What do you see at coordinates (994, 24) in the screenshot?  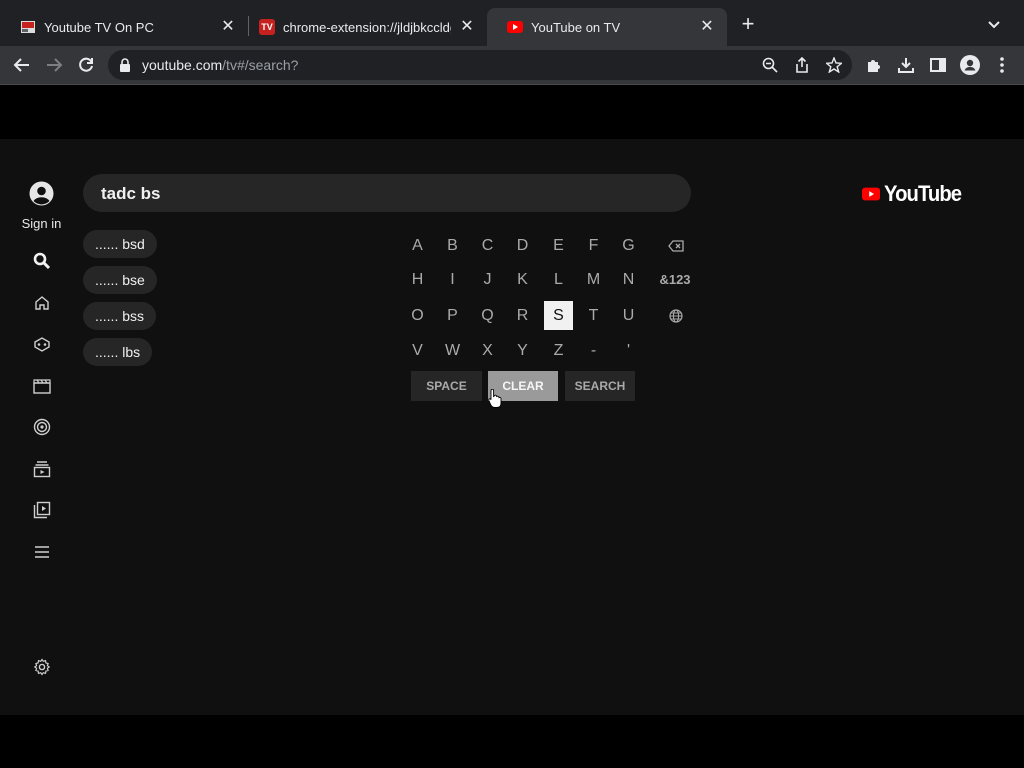 I see `tab-search-icon` at bounding box center [994, 24].